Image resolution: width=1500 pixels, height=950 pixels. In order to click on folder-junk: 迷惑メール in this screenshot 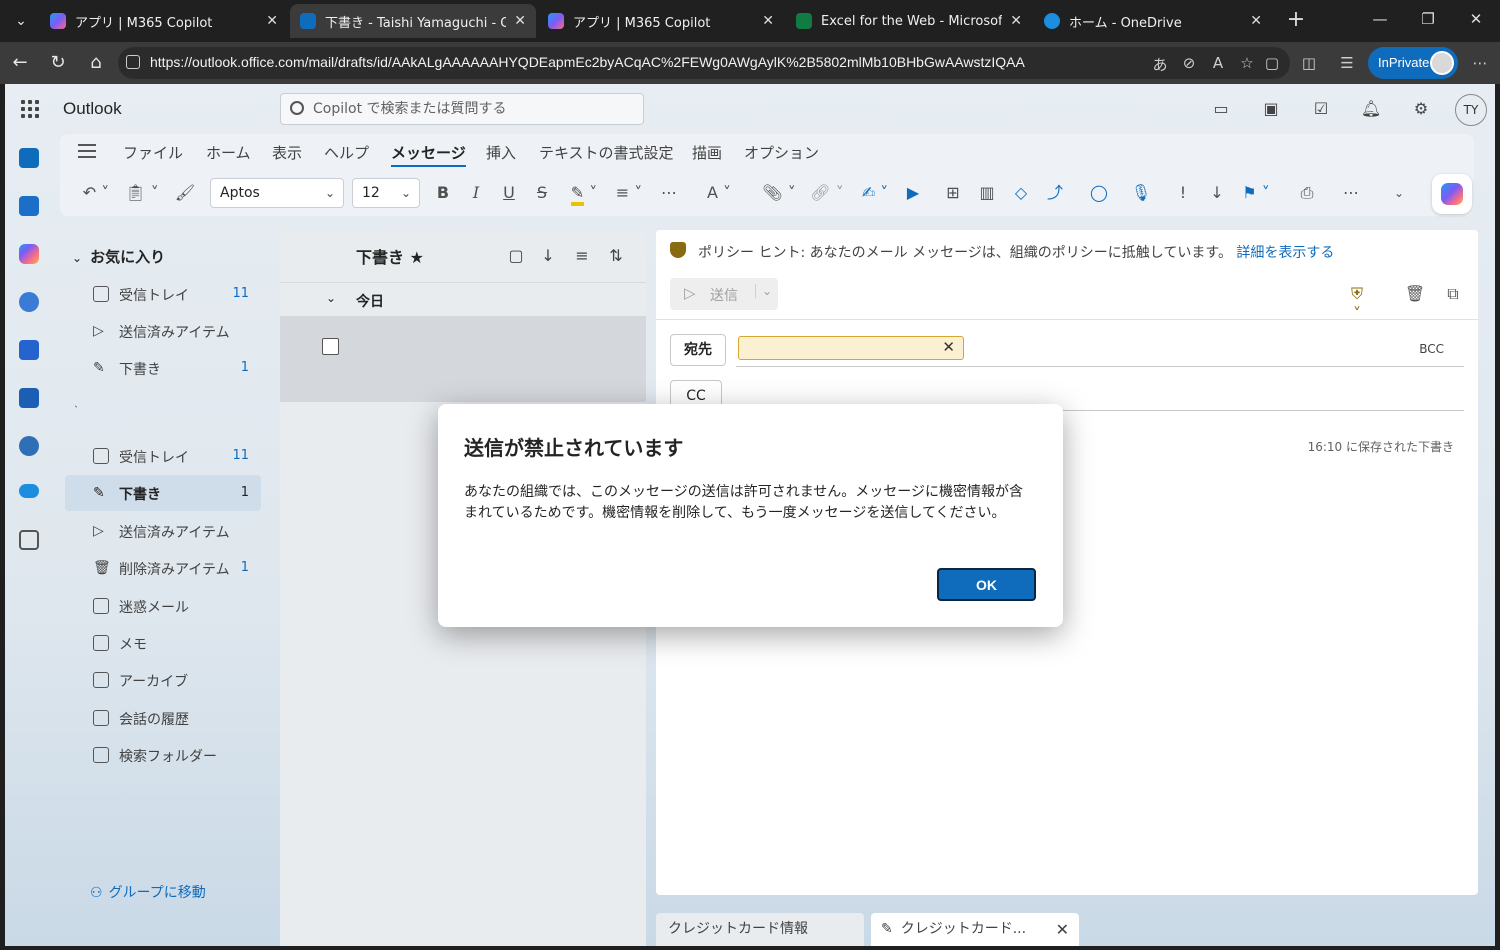, I will do `click(163, 606)`.